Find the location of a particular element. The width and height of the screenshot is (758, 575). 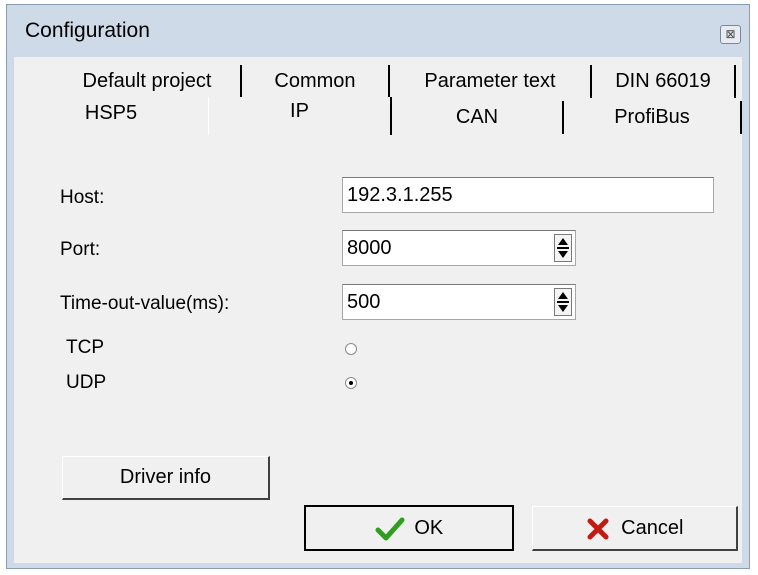

tab-din-66019: DIN 66019 is located at coordinates (664, 81).